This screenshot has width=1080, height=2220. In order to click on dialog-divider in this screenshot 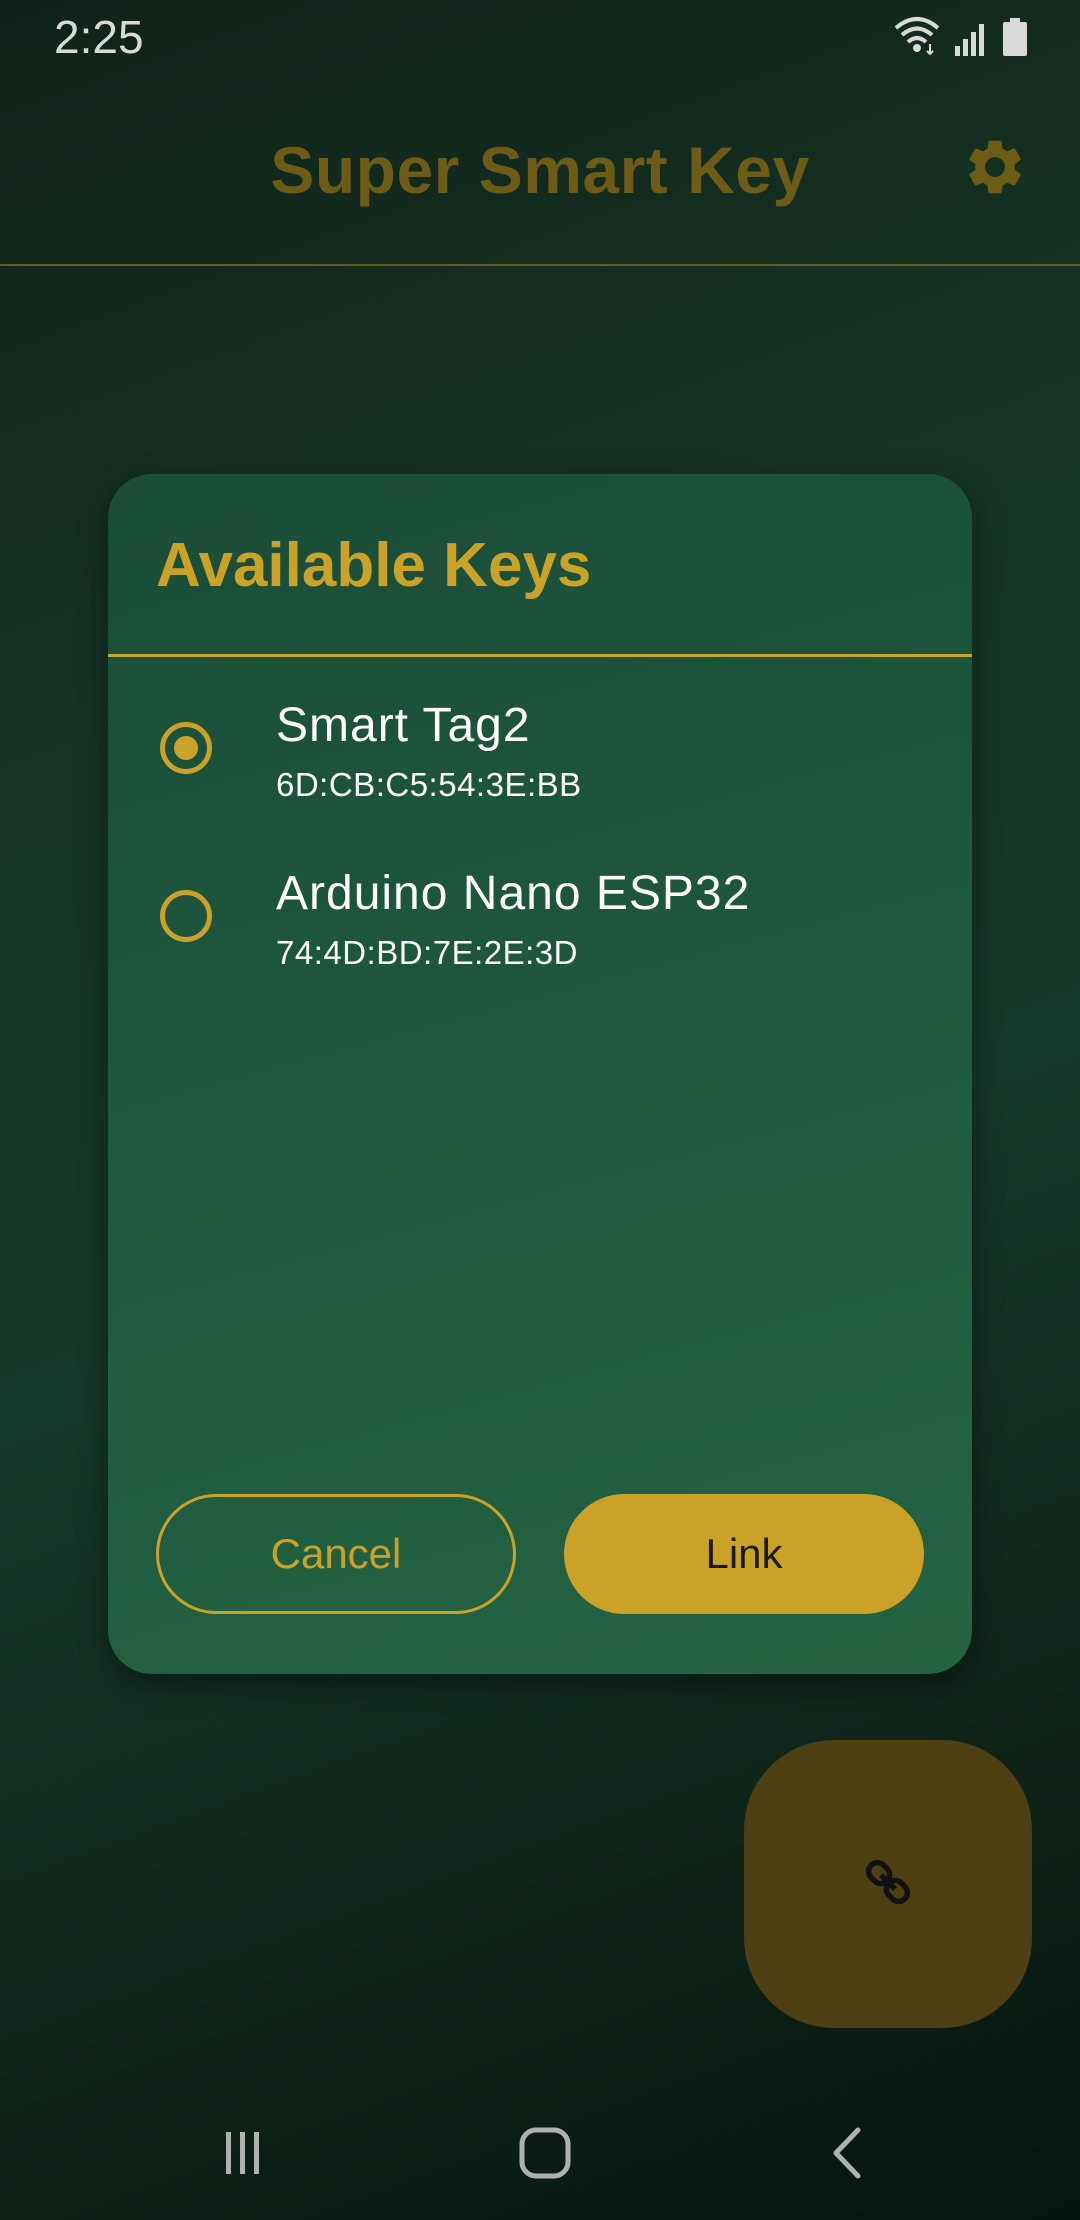, I will do `click(540, 655)`.